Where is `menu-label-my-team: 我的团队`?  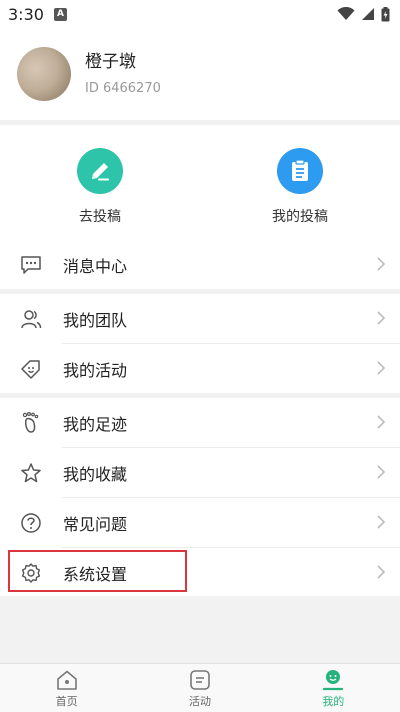 menu-label-my-team: 我的团队 is located at coordinates (95, 320).